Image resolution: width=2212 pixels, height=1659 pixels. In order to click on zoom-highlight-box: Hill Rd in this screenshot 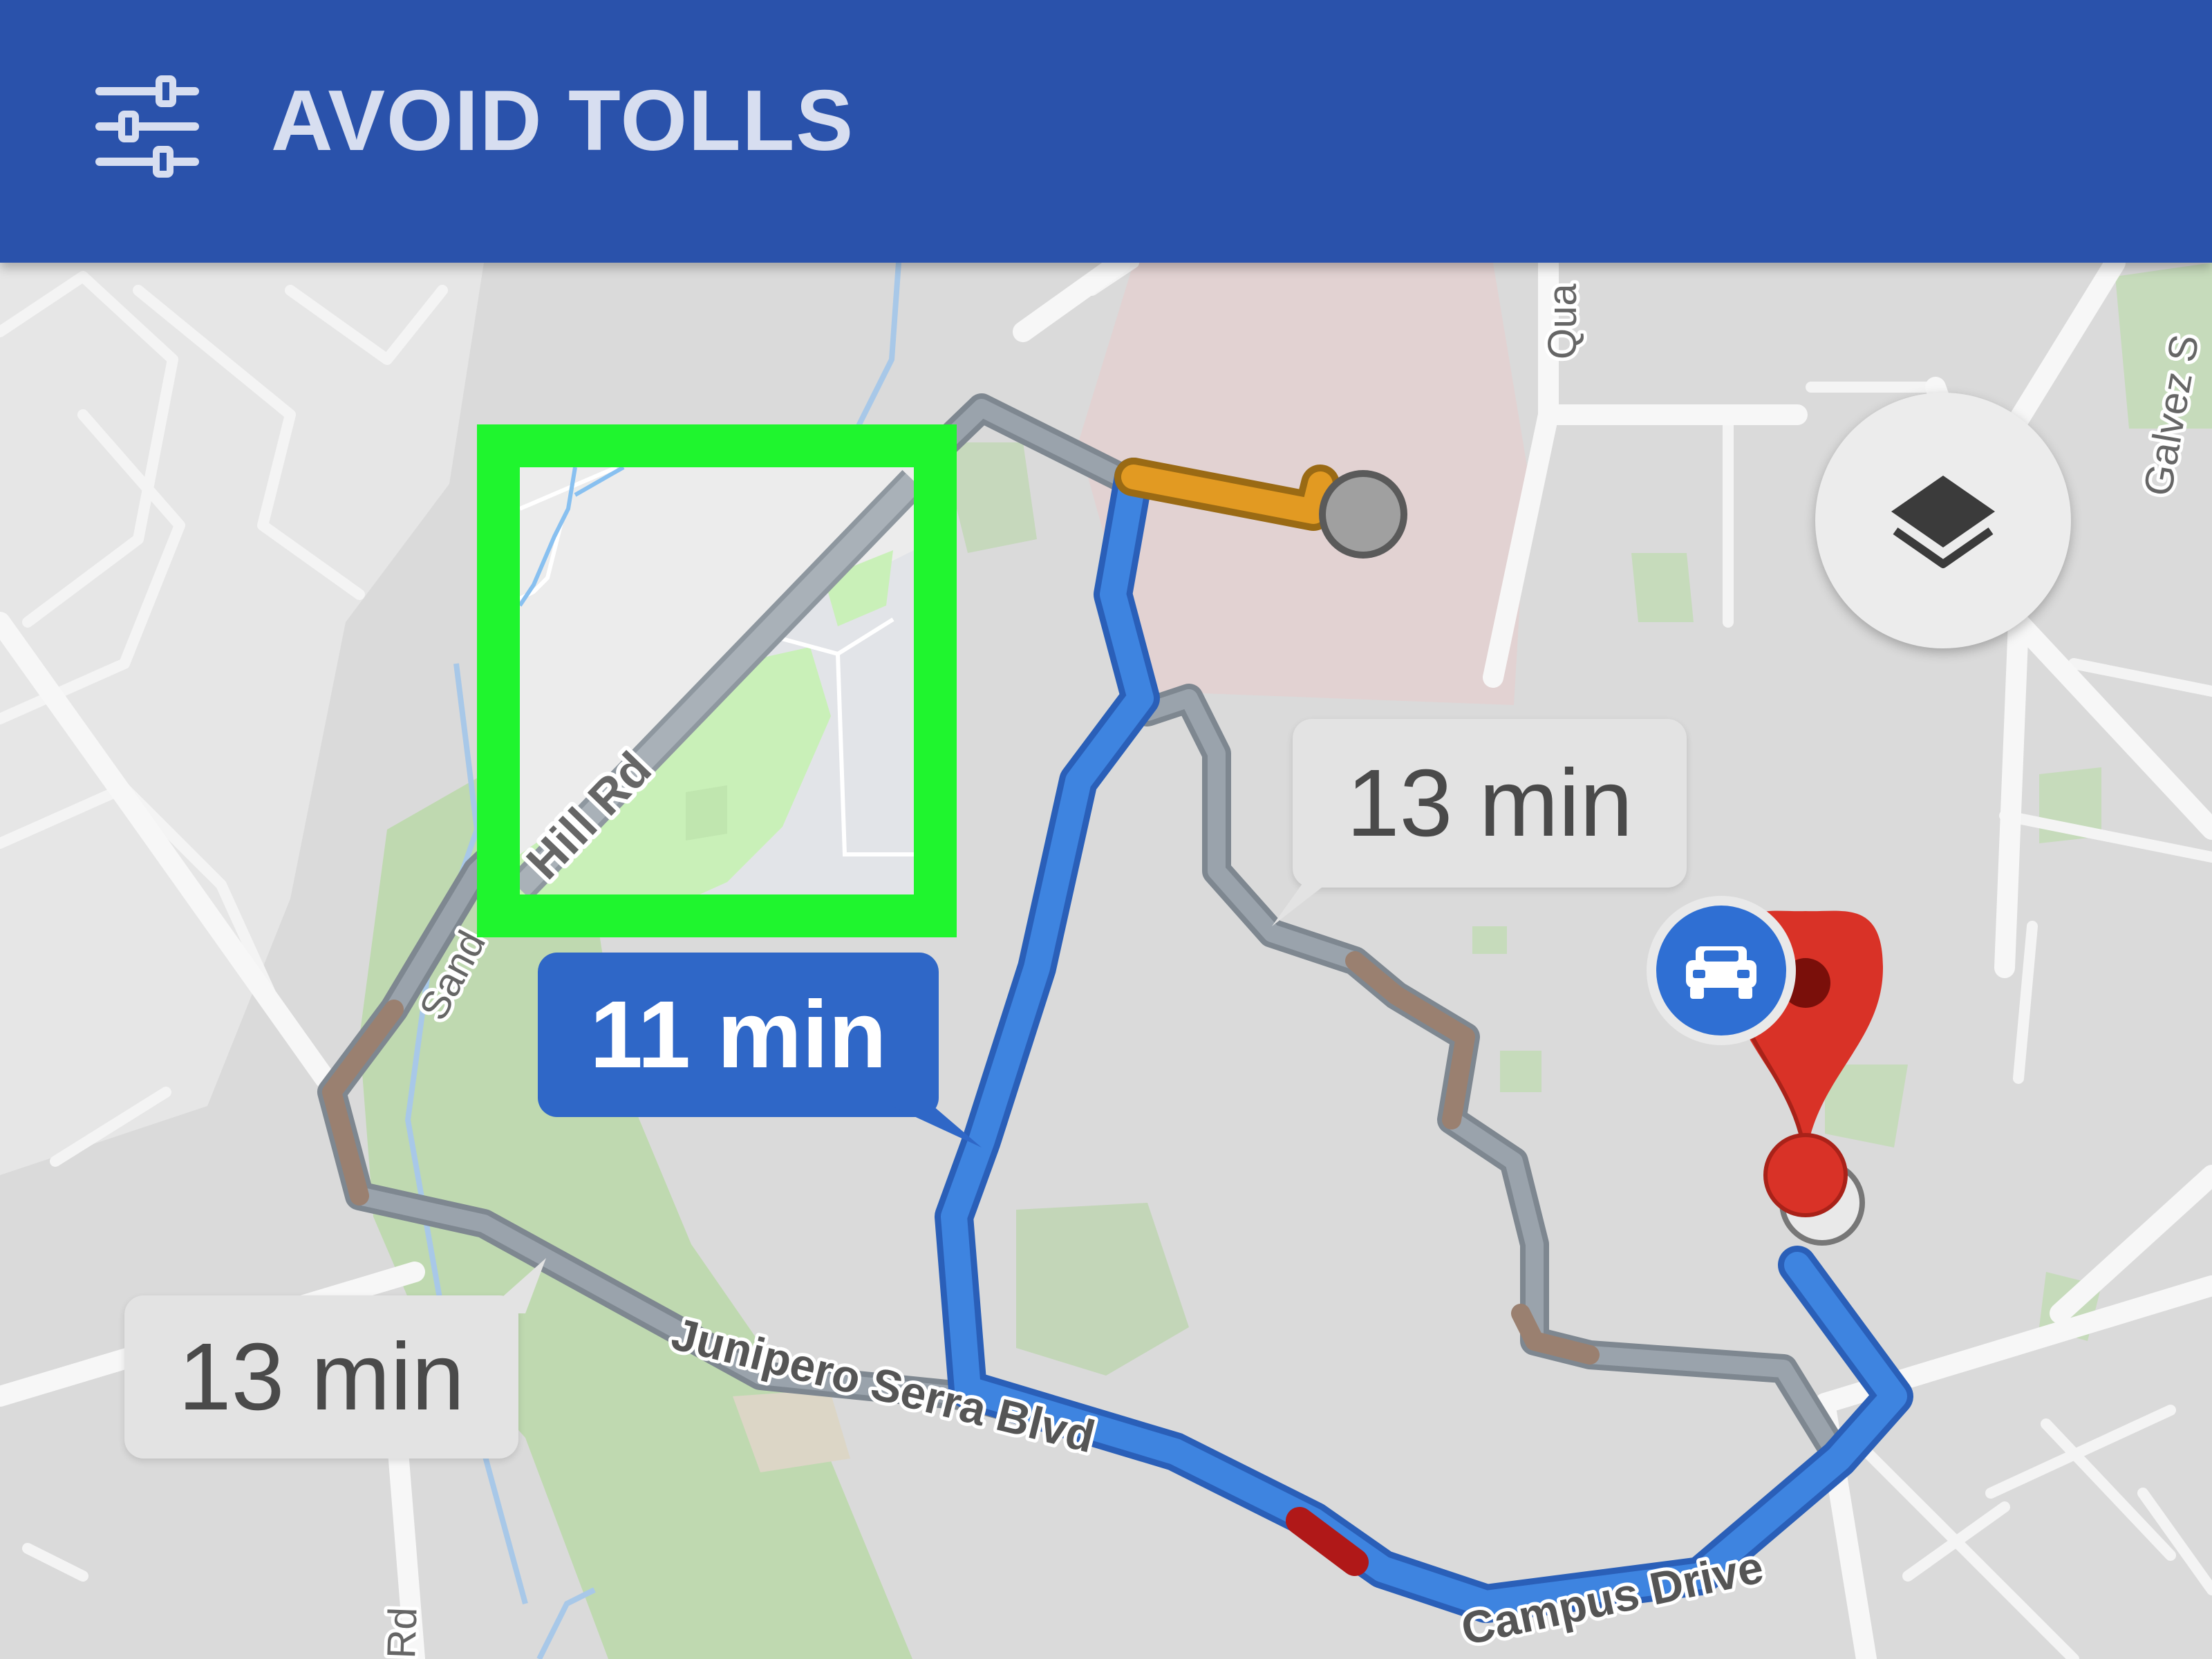, I will do `click(717, 680)`.